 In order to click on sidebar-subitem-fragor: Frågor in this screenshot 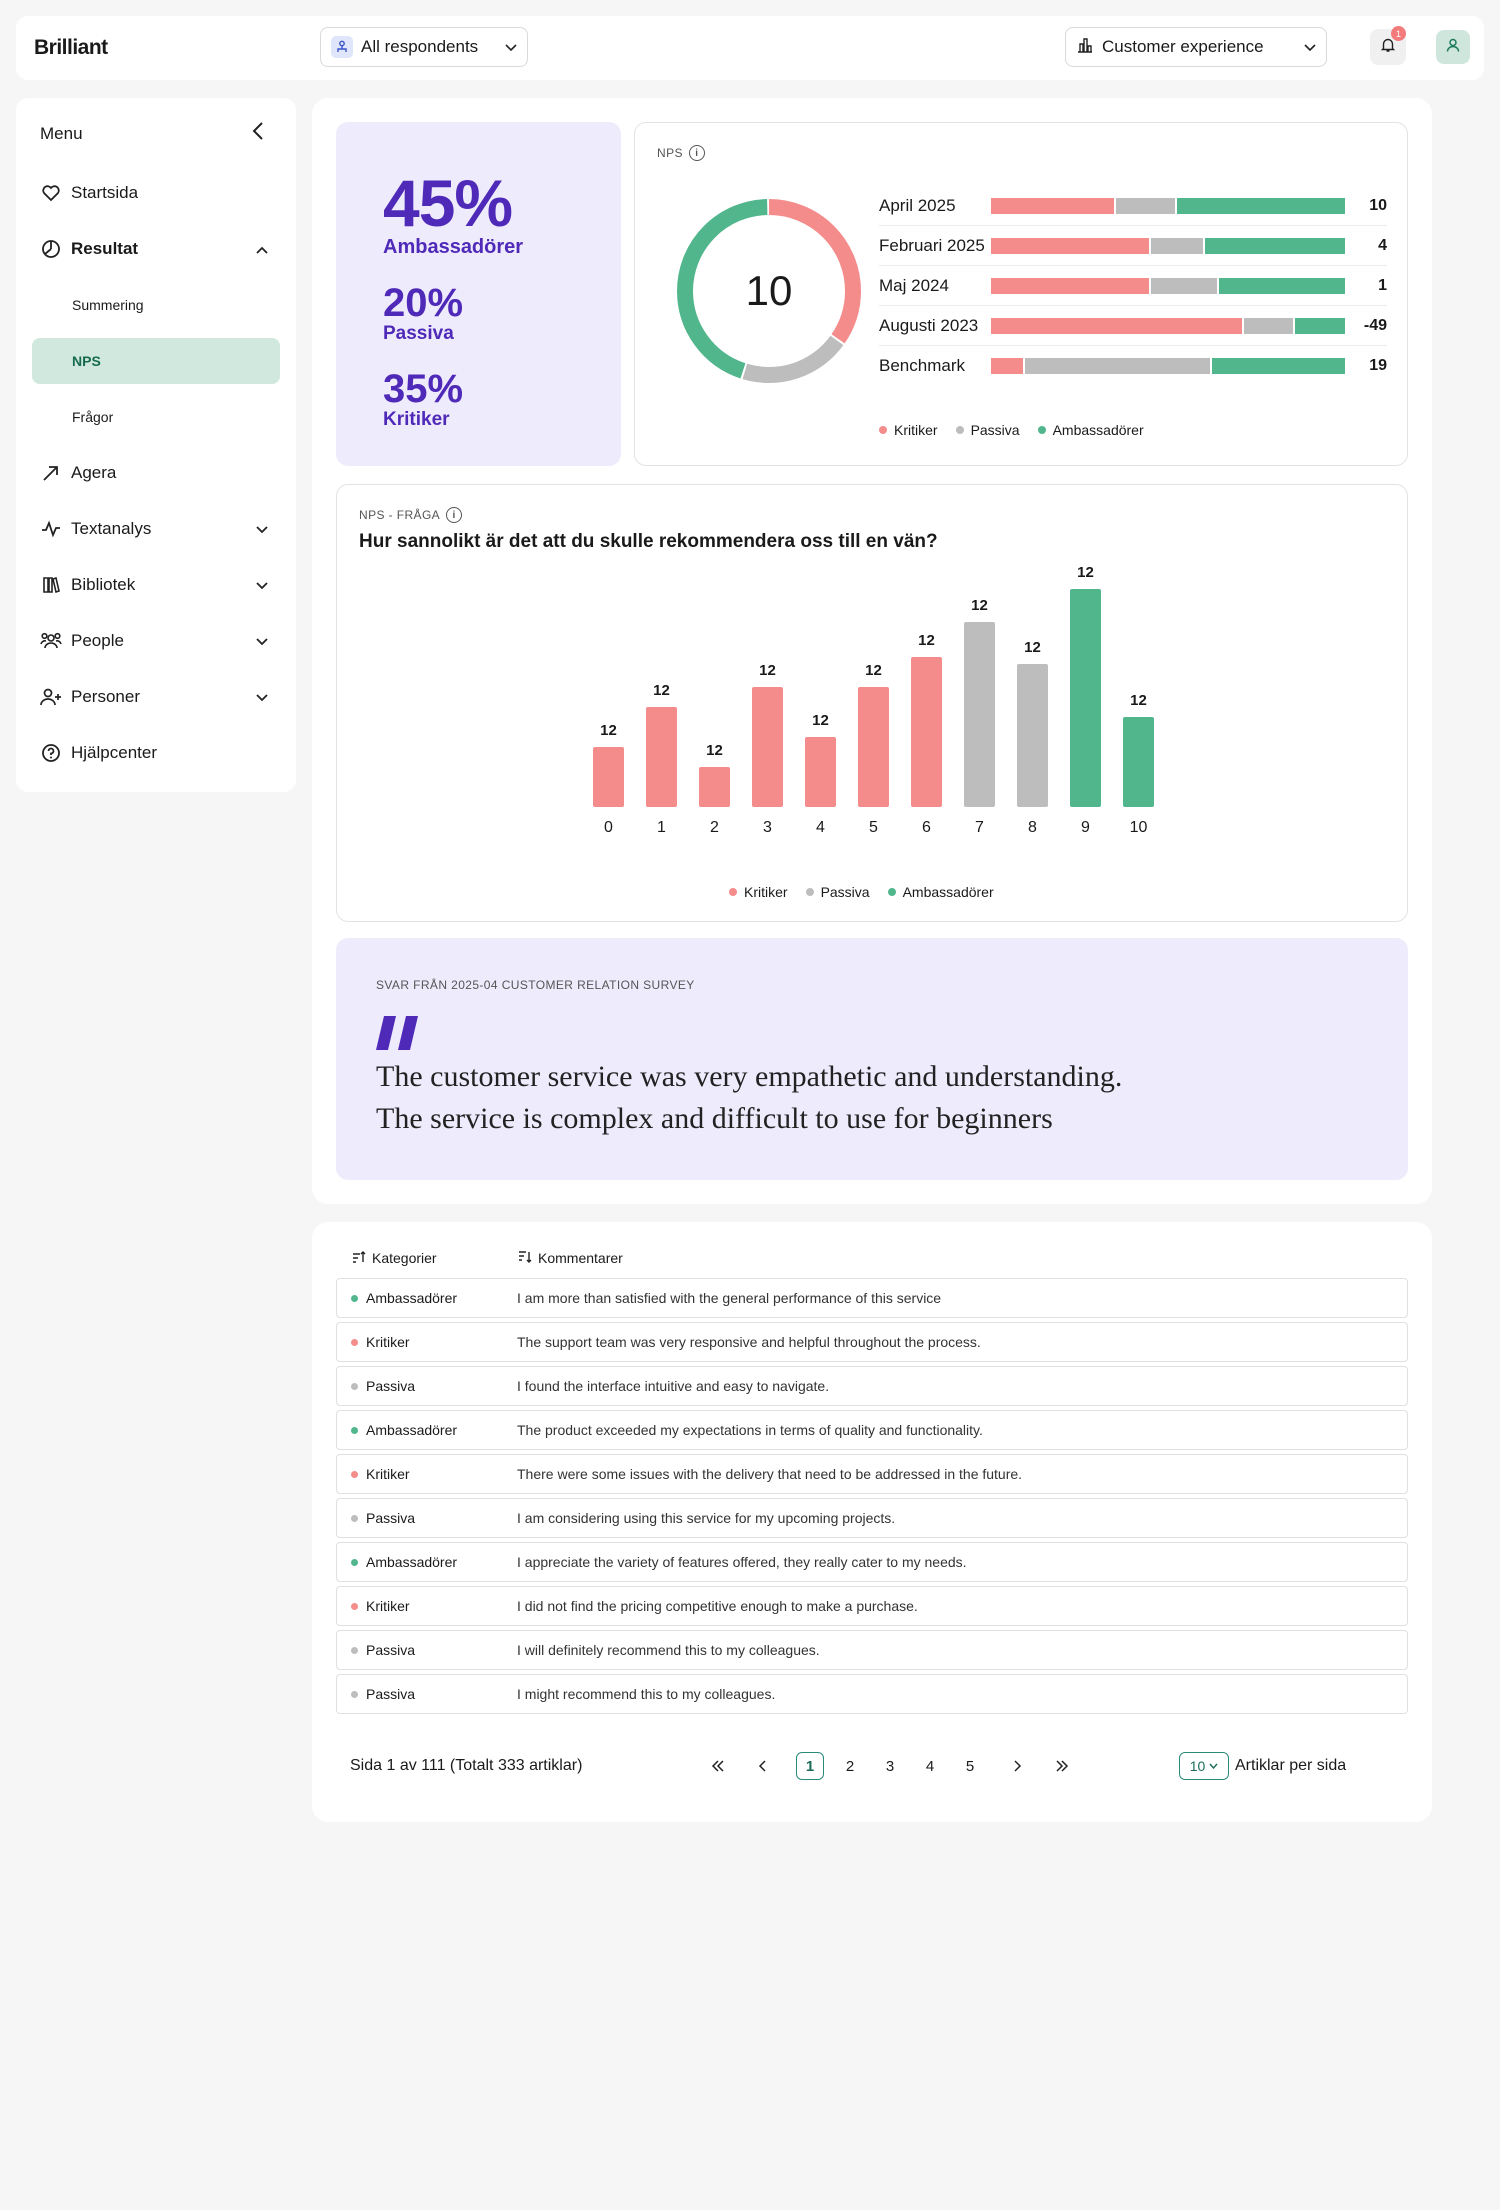, I will do `click(156, 417)`.